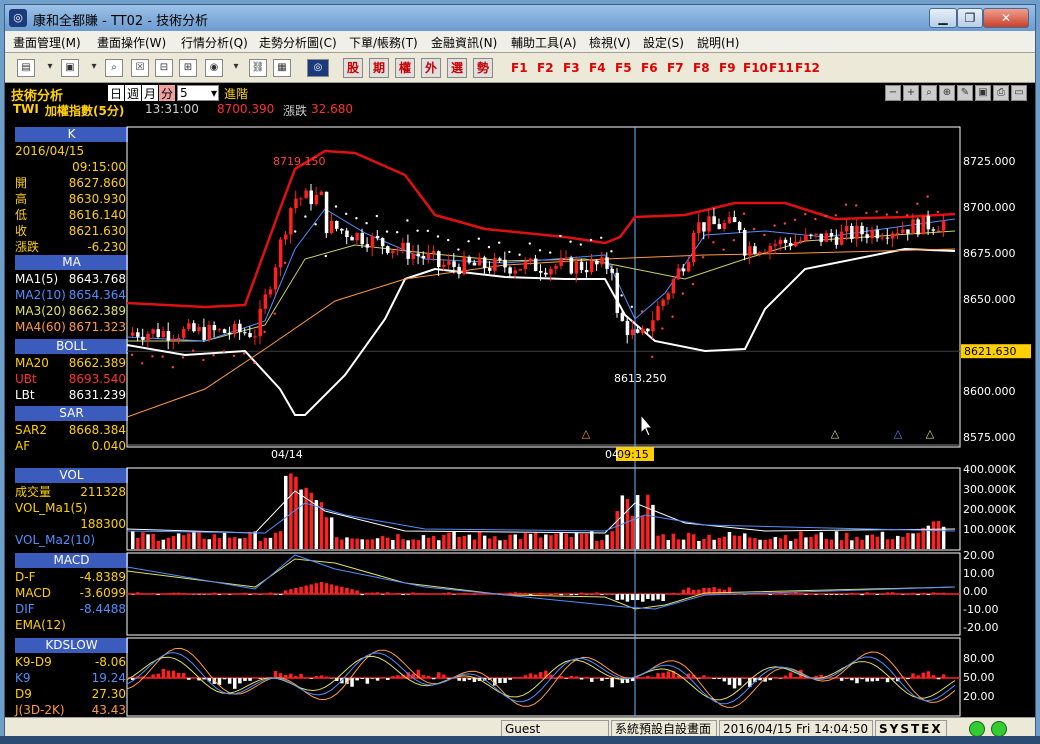 The image size is (1040, 744). I want to click on search-icon: ⌕, so click(114, 68).